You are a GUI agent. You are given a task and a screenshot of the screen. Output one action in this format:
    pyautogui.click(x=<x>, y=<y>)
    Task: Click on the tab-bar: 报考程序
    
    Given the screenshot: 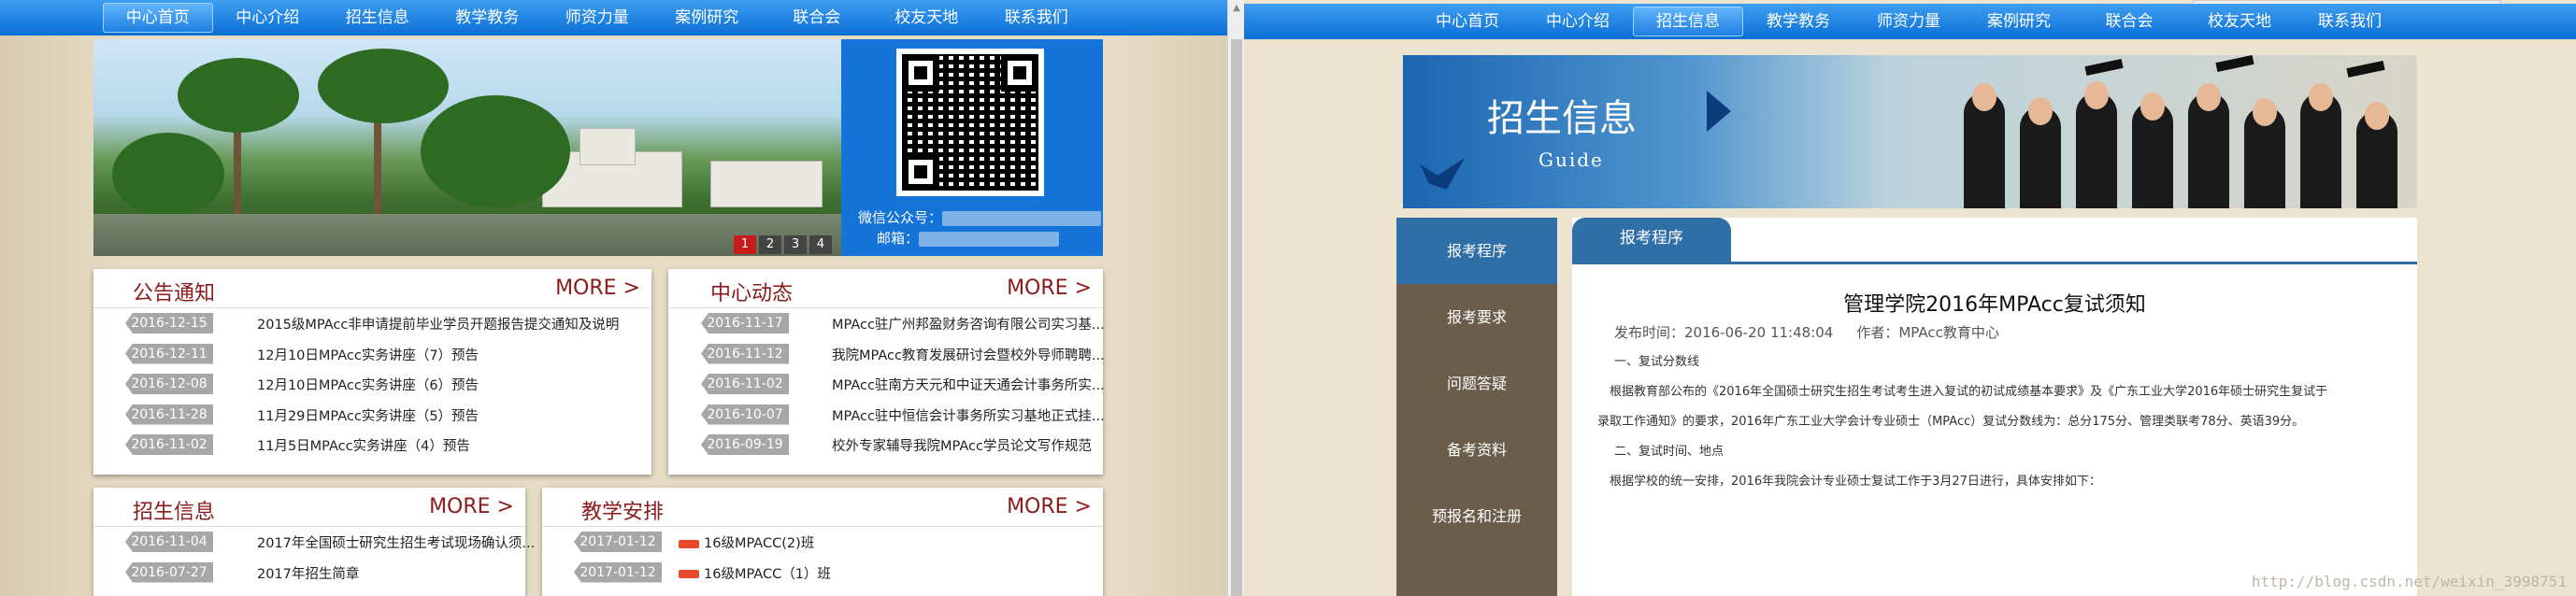 What is the action you would take?
    pyautogui.click(x=1994, y=241)
    